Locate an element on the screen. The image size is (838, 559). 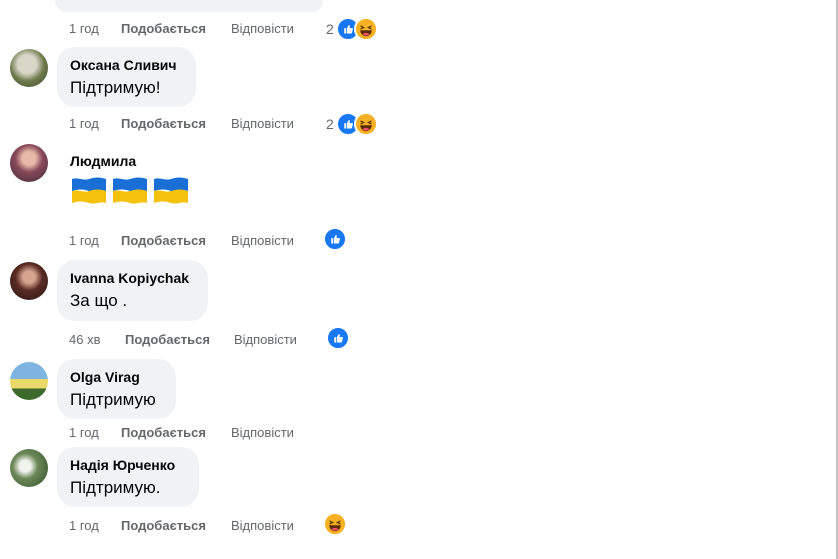
emoji-row is located at coordinates (130, 191).